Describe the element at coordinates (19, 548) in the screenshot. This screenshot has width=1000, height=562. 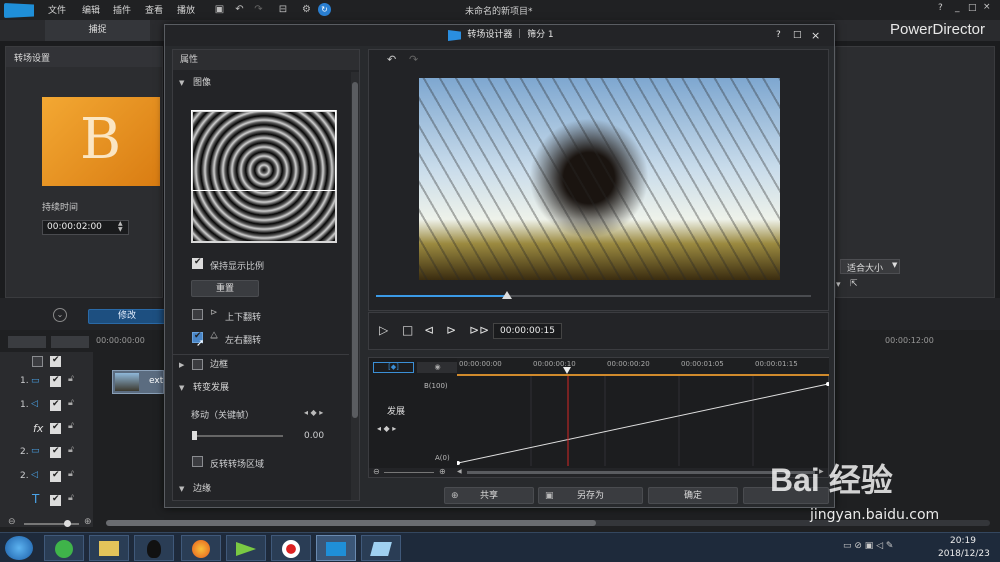
I see `start-button` at that location.